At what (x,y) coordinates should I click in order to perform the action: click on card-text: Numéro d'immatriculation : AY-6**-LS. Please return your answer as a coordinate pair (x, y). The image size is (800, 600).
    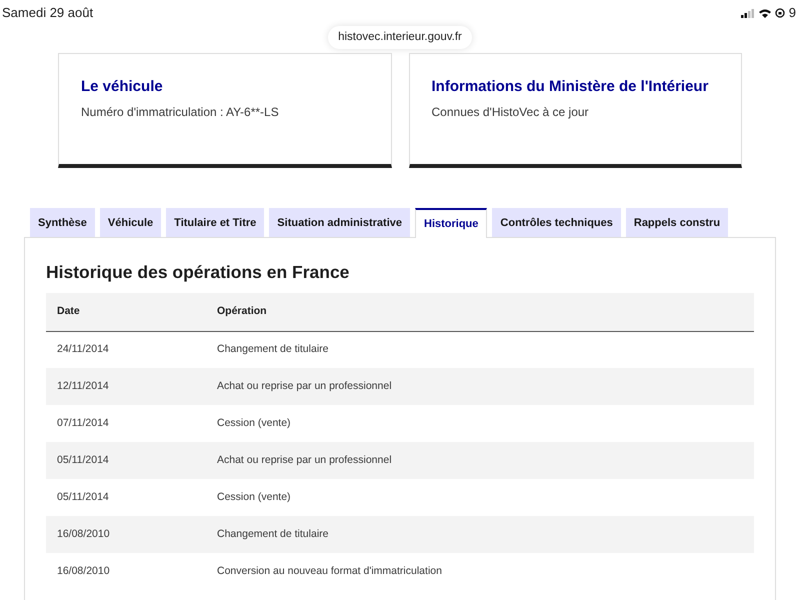
    Looking at the image, I should click on (180, 112).